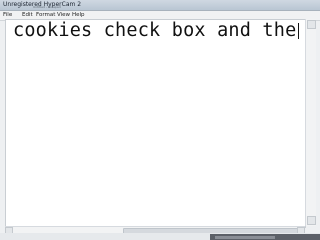  What do you see at coordinates (310, 122) in the screenshot?
I see `vertical-scrollbar` at bounding box center [310, 122].